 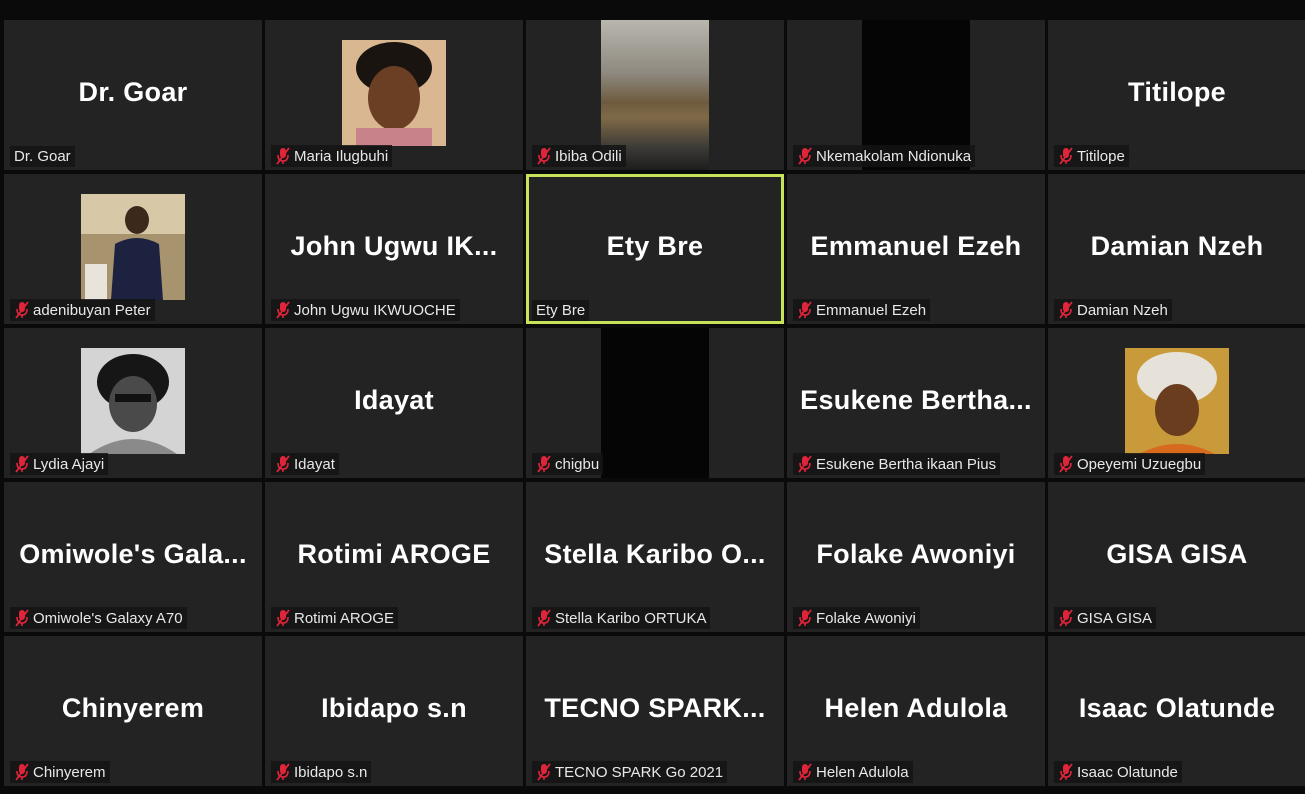 I want to click on participant-tile: Stella Karibo O... Stella Karibo ORTUKA, so click(x=655, y=557).